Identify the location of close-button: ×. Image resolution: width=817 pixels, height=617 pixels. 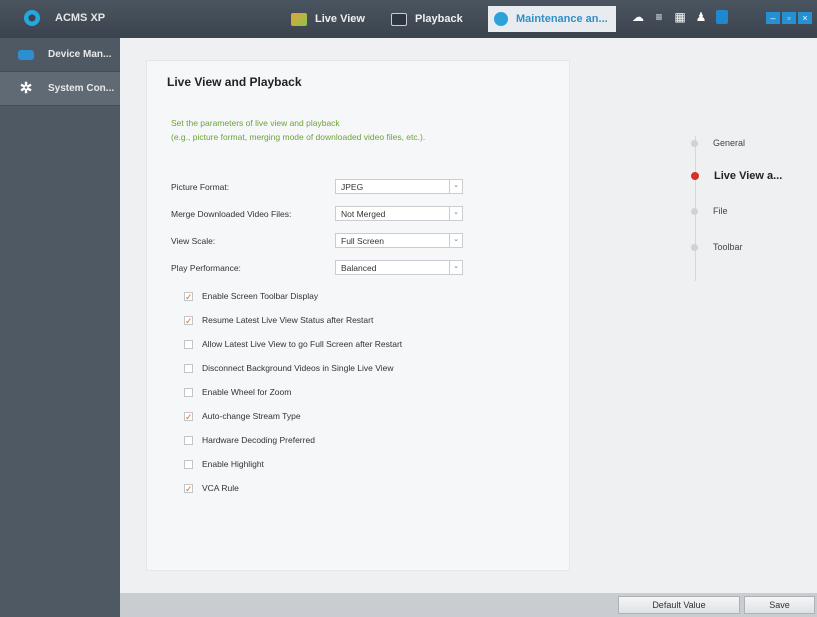
(805, 18).